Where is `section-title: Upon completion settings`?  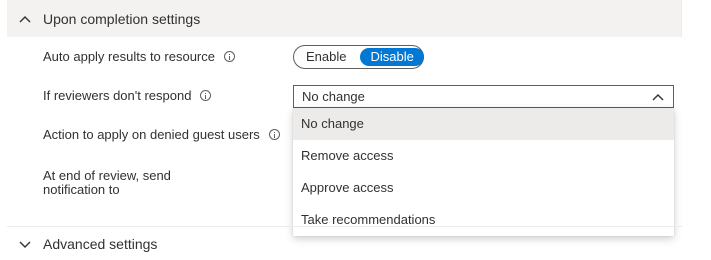
section-title: Upon completion settings is located at coordinates (122, 18).